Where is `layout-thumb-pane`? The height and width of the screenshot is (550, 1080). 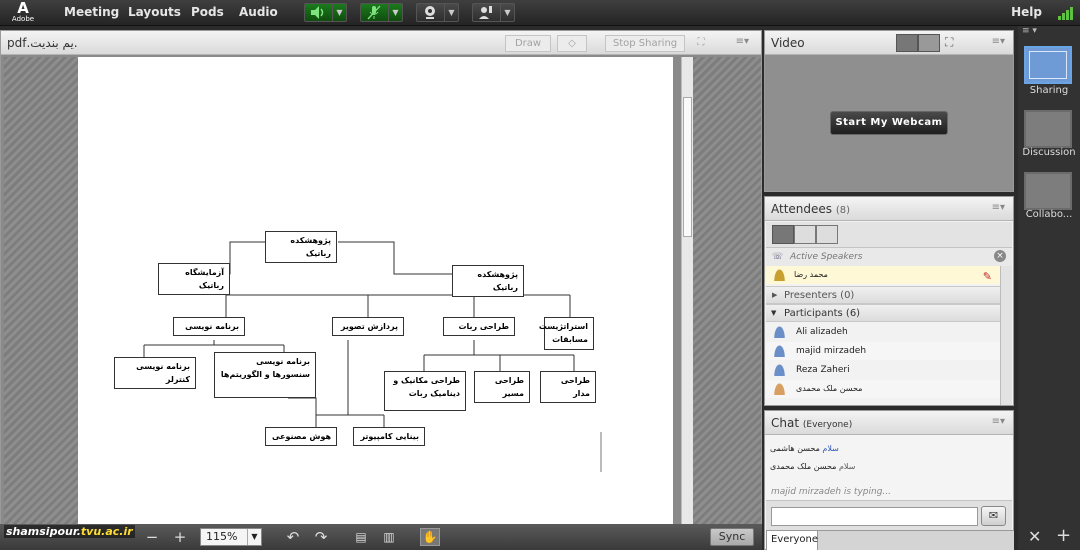 layout-thumb-pane is located at coordinates (1048, 65).